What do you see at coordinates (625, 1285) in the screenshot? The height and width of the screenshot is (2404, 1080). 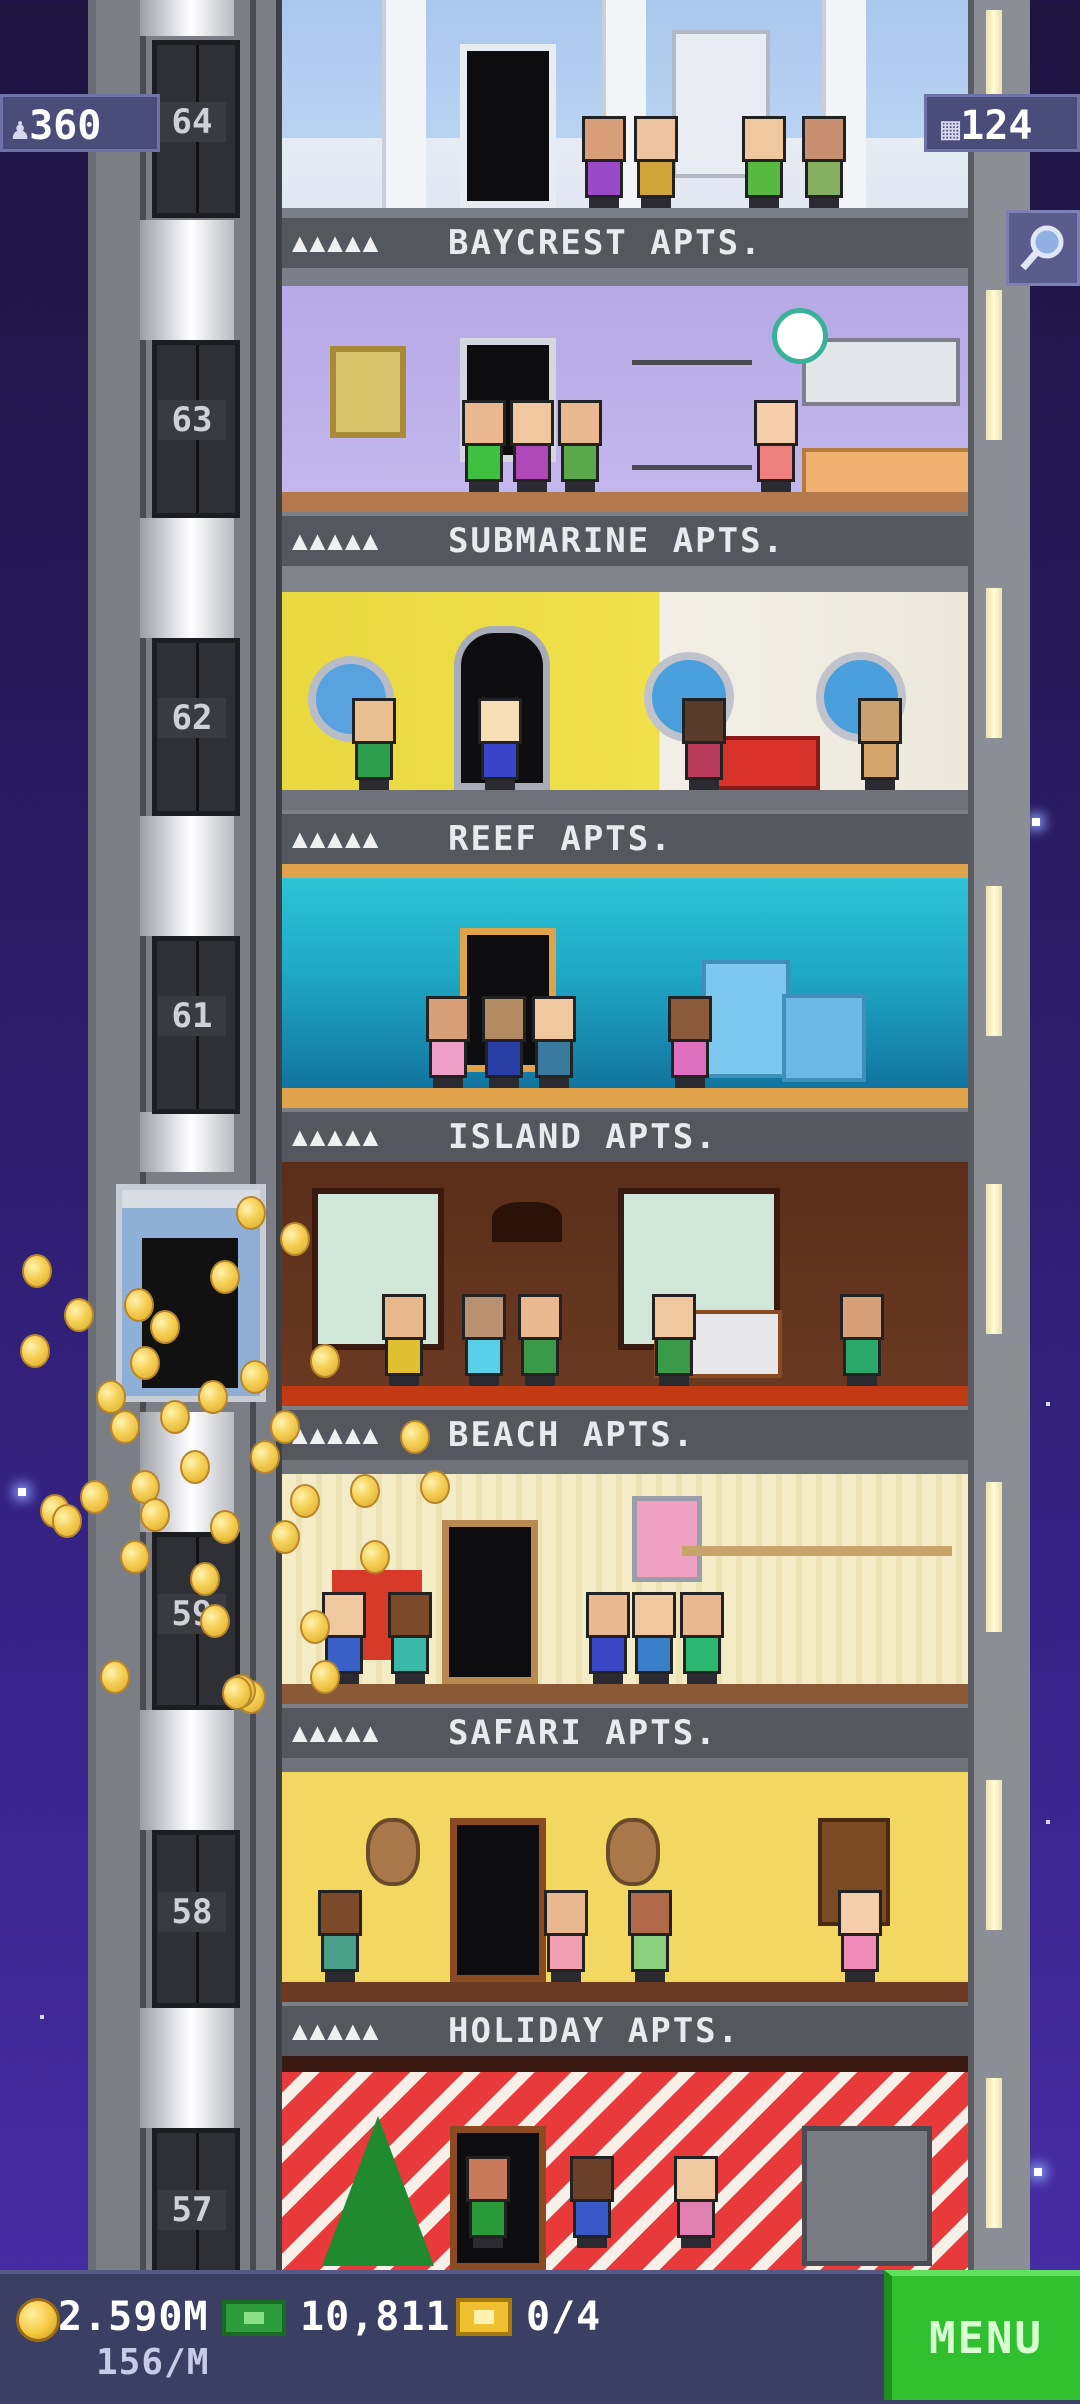 I see `room-beach` at bounding box center [625, 1285].